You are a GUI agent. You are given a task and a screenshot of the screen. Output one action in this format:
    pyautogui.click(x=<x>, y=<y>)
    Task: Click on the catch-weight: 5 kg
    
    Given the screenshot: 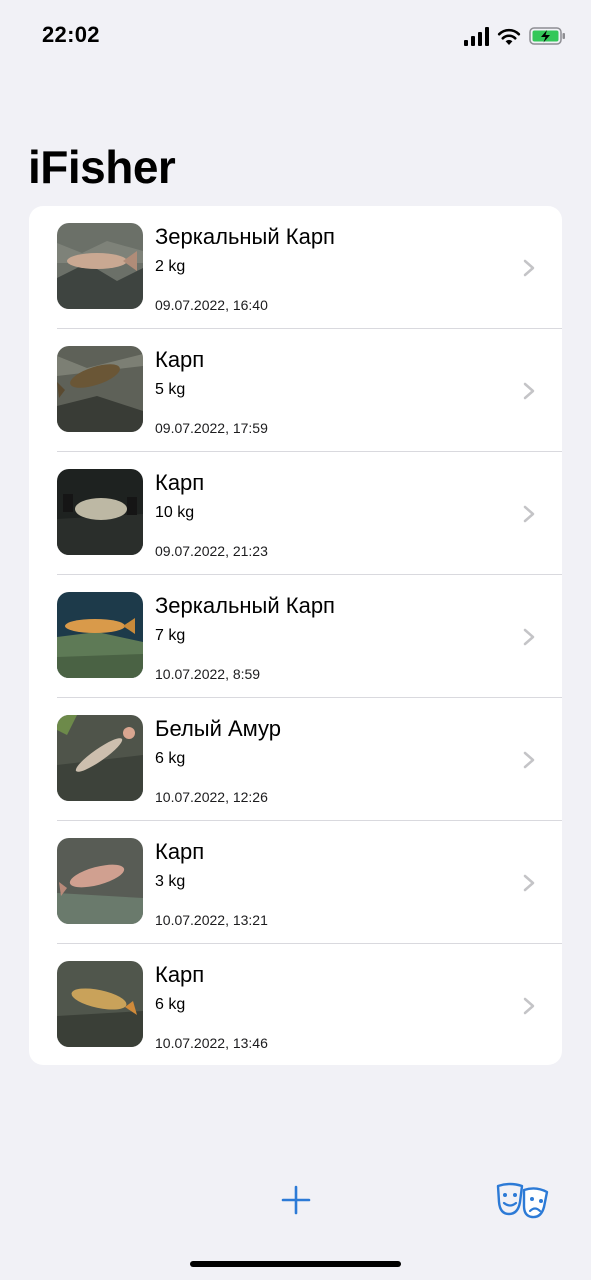 What is the action you would take?
    pyautogui.click(x=170, y=389)
    